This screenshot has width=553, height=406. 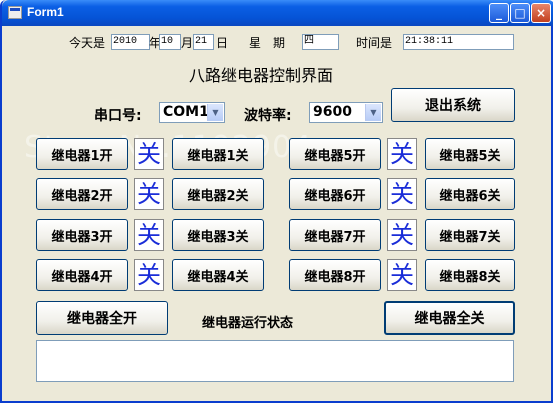 I want to click on weekday-field: 四, so click(x=320, y=42).